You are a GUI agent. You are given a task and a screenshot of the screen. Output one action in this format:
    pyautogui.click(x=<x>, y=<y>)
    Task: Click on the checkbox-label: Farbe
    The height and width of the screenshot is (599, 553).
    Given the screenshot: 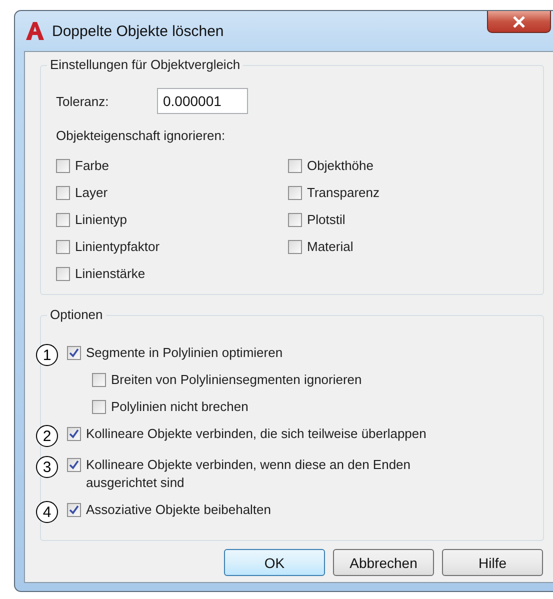 What is the action you would take?
    pyautogui.click(x=92, y=166)
    